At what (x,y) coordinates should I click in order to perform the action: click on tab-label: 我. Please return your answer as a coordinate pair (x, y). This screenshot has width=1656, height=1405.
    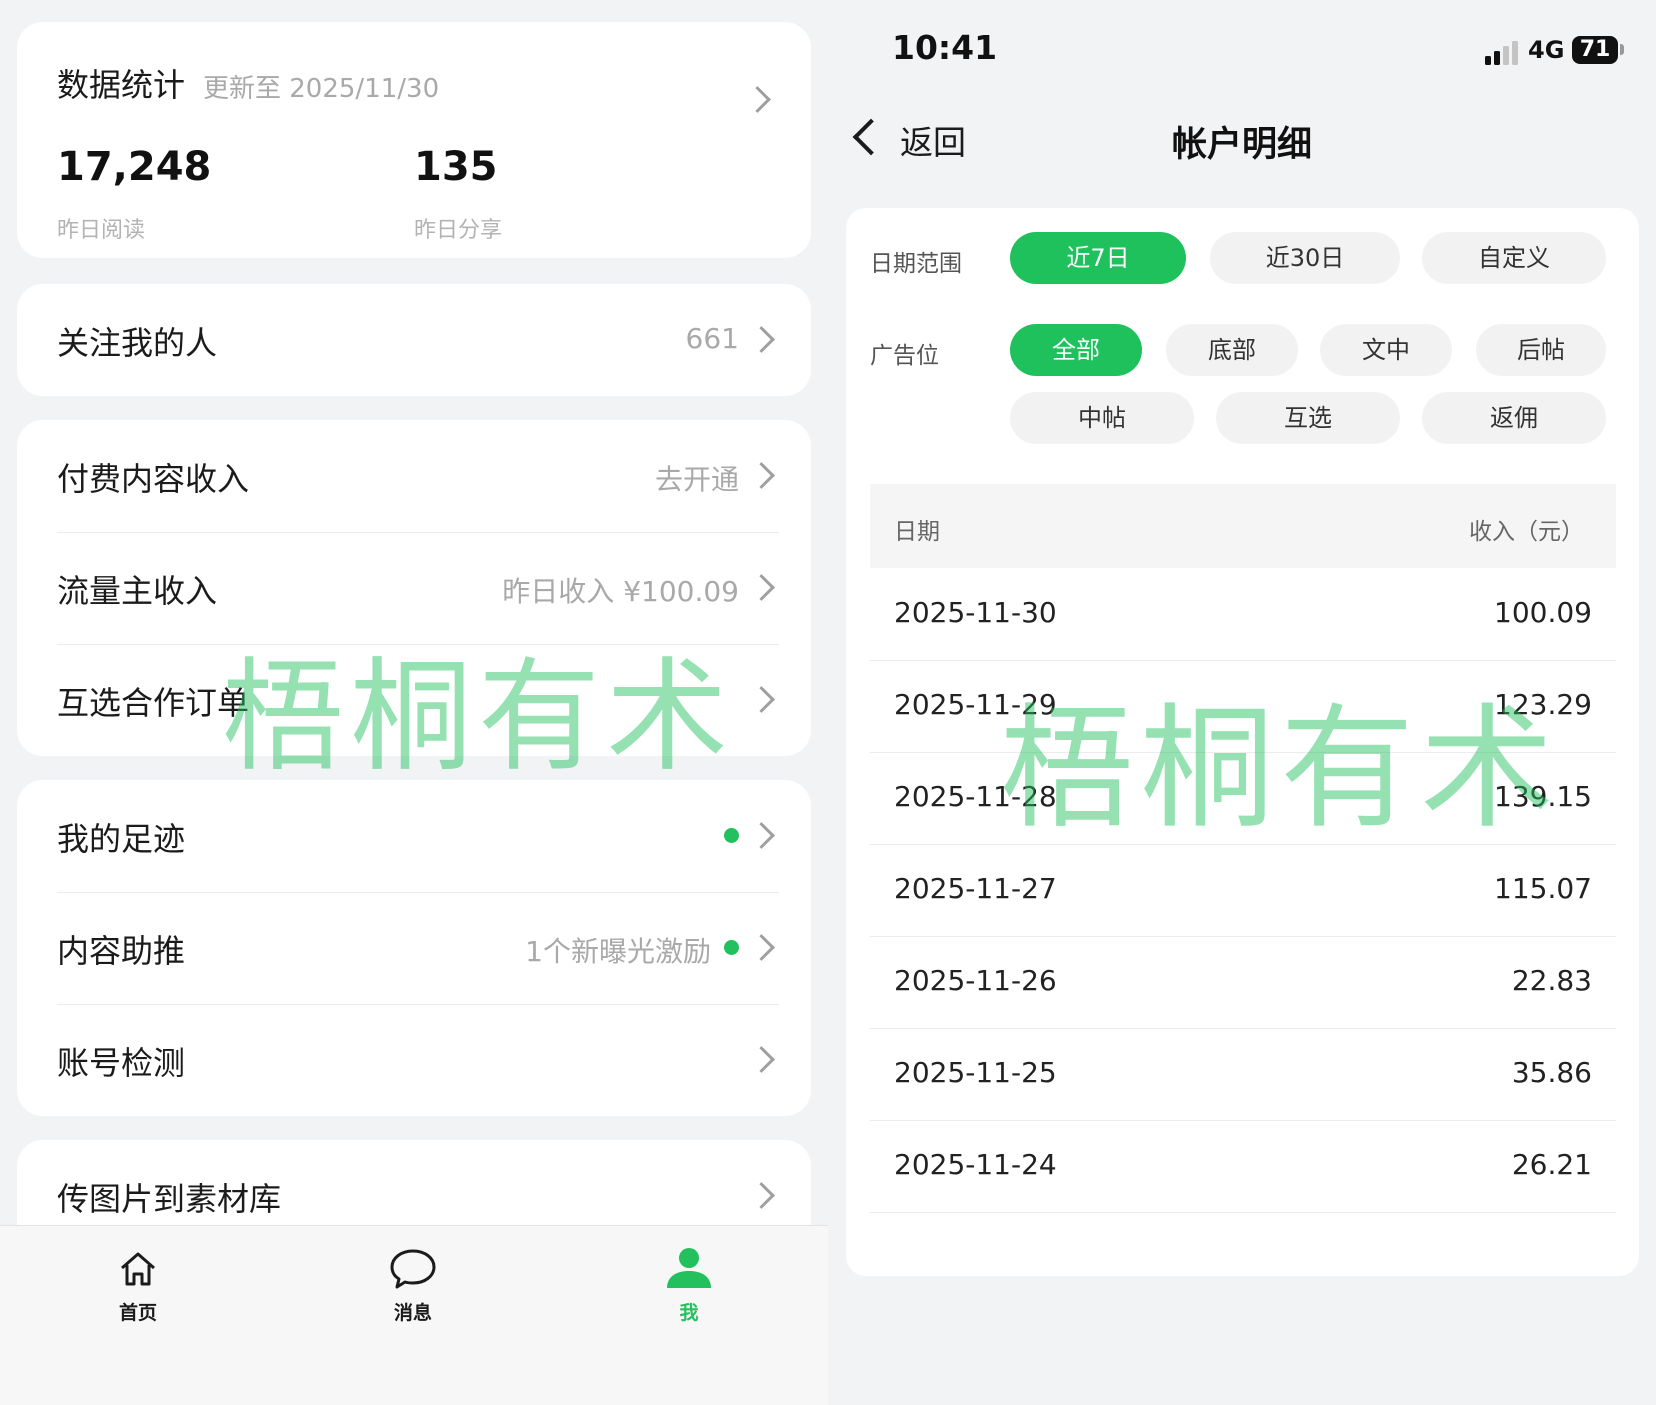
    Looking at the image, I should click on (689, 1313).